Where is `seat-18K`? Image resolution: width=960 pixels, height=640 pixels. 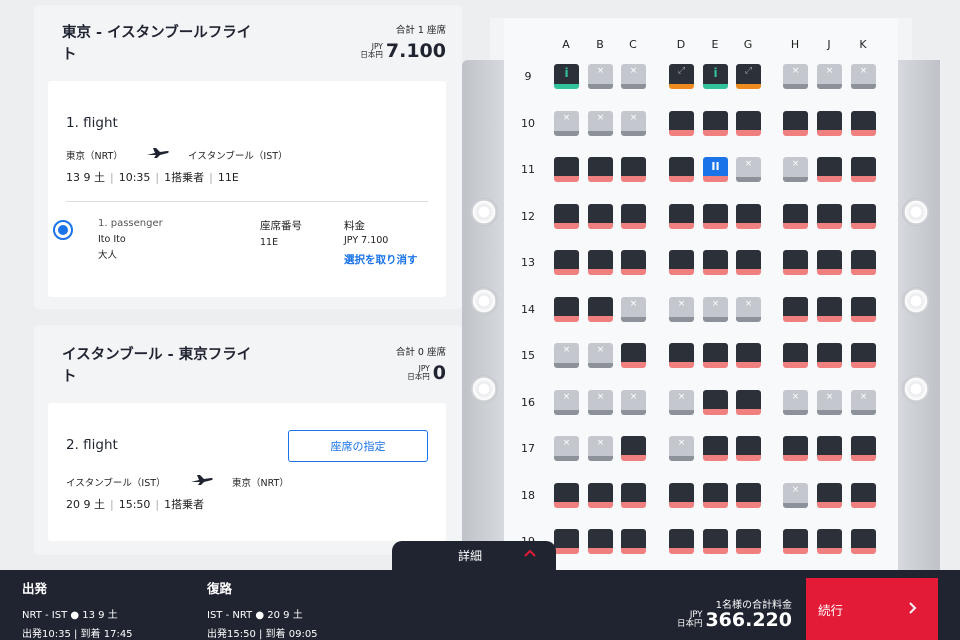
seat-18K is located at coordinates (863, 495).